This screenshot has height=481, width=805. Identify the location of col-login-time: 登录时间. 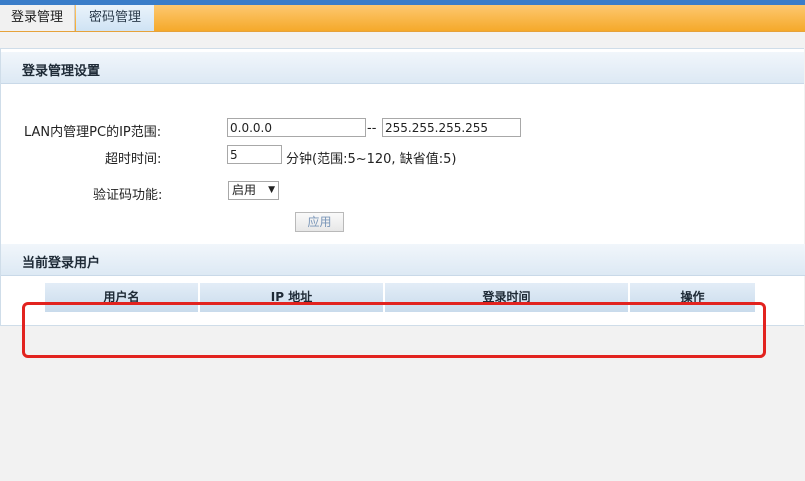
(507, 297).